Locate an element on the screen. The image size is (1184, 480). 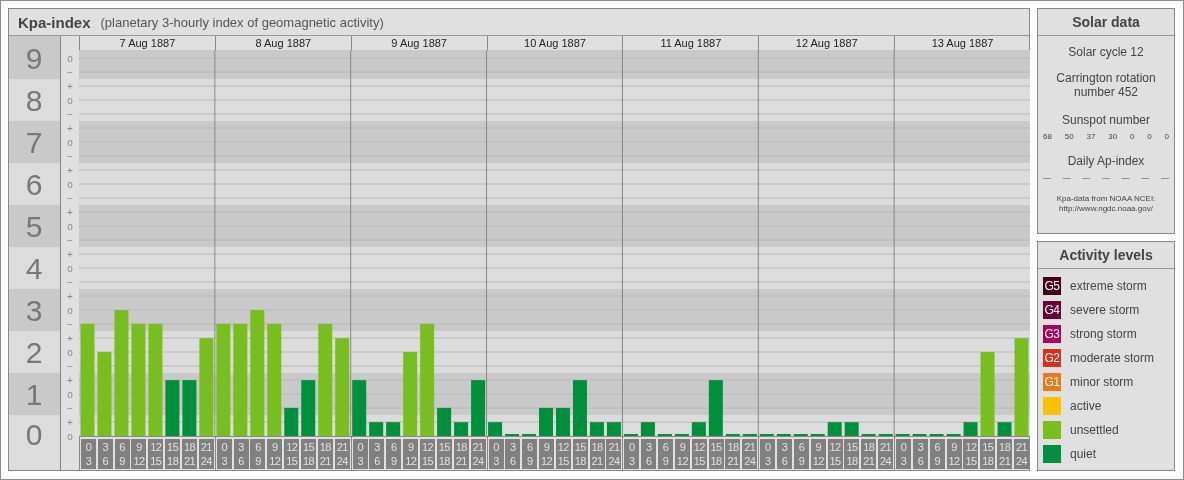
scale-digit: 0 is located at coordinates (34, 434).